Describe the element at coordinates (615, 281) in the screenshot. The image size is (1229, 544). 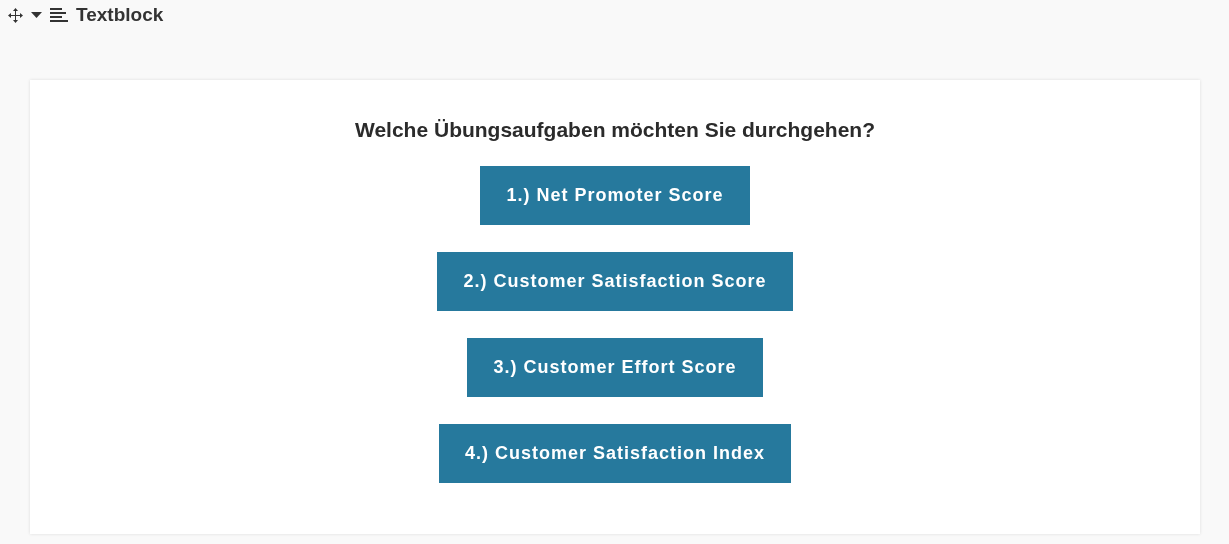
I see `choice-button: 2.) Customer Satisfaction Score` at that location.